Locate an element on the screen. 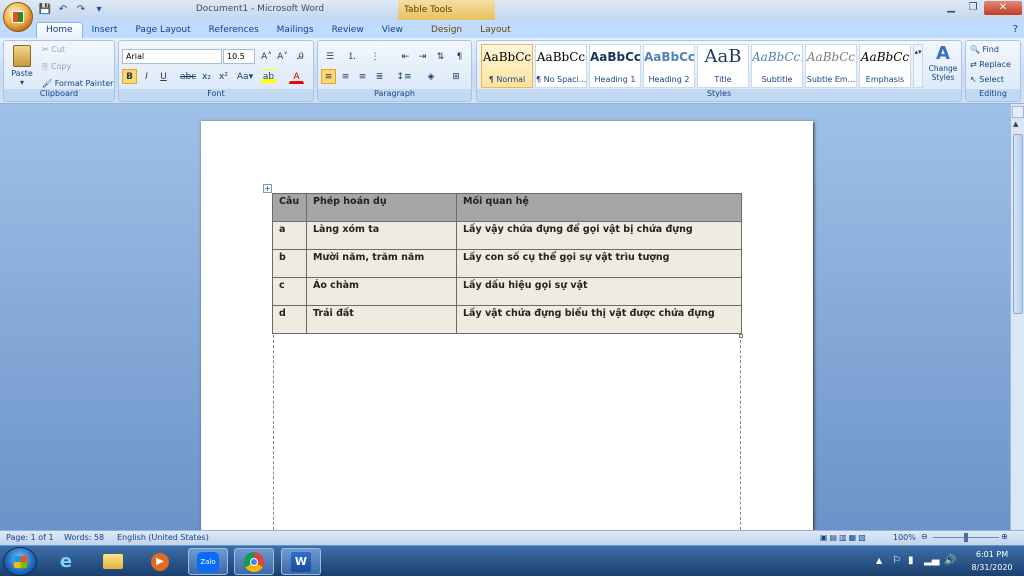 This screenshot has height=577, width=1024. font-color-icon: A is located at coordinates (296, 76).